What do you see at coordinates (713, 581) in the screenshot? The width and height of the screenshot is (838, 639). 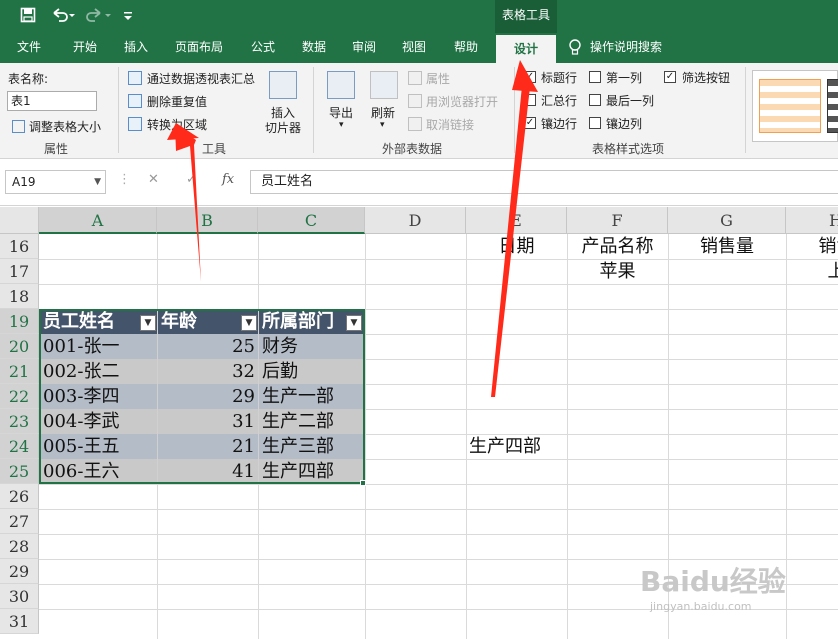 I see `baidu-watermark: Baidu经验` at bounding box center [713, 581].